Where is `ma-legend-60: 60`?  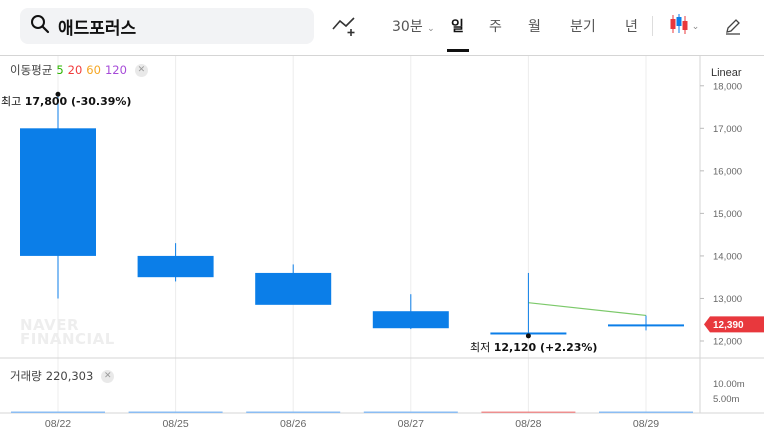 ma-legend-60: 60 is located at coordinates (93, 70).